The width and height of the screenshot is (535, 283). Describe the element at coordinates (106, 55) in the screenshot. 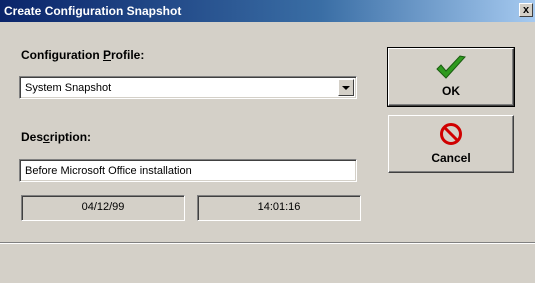

I see `profile-label-accelerator: P` at that location.